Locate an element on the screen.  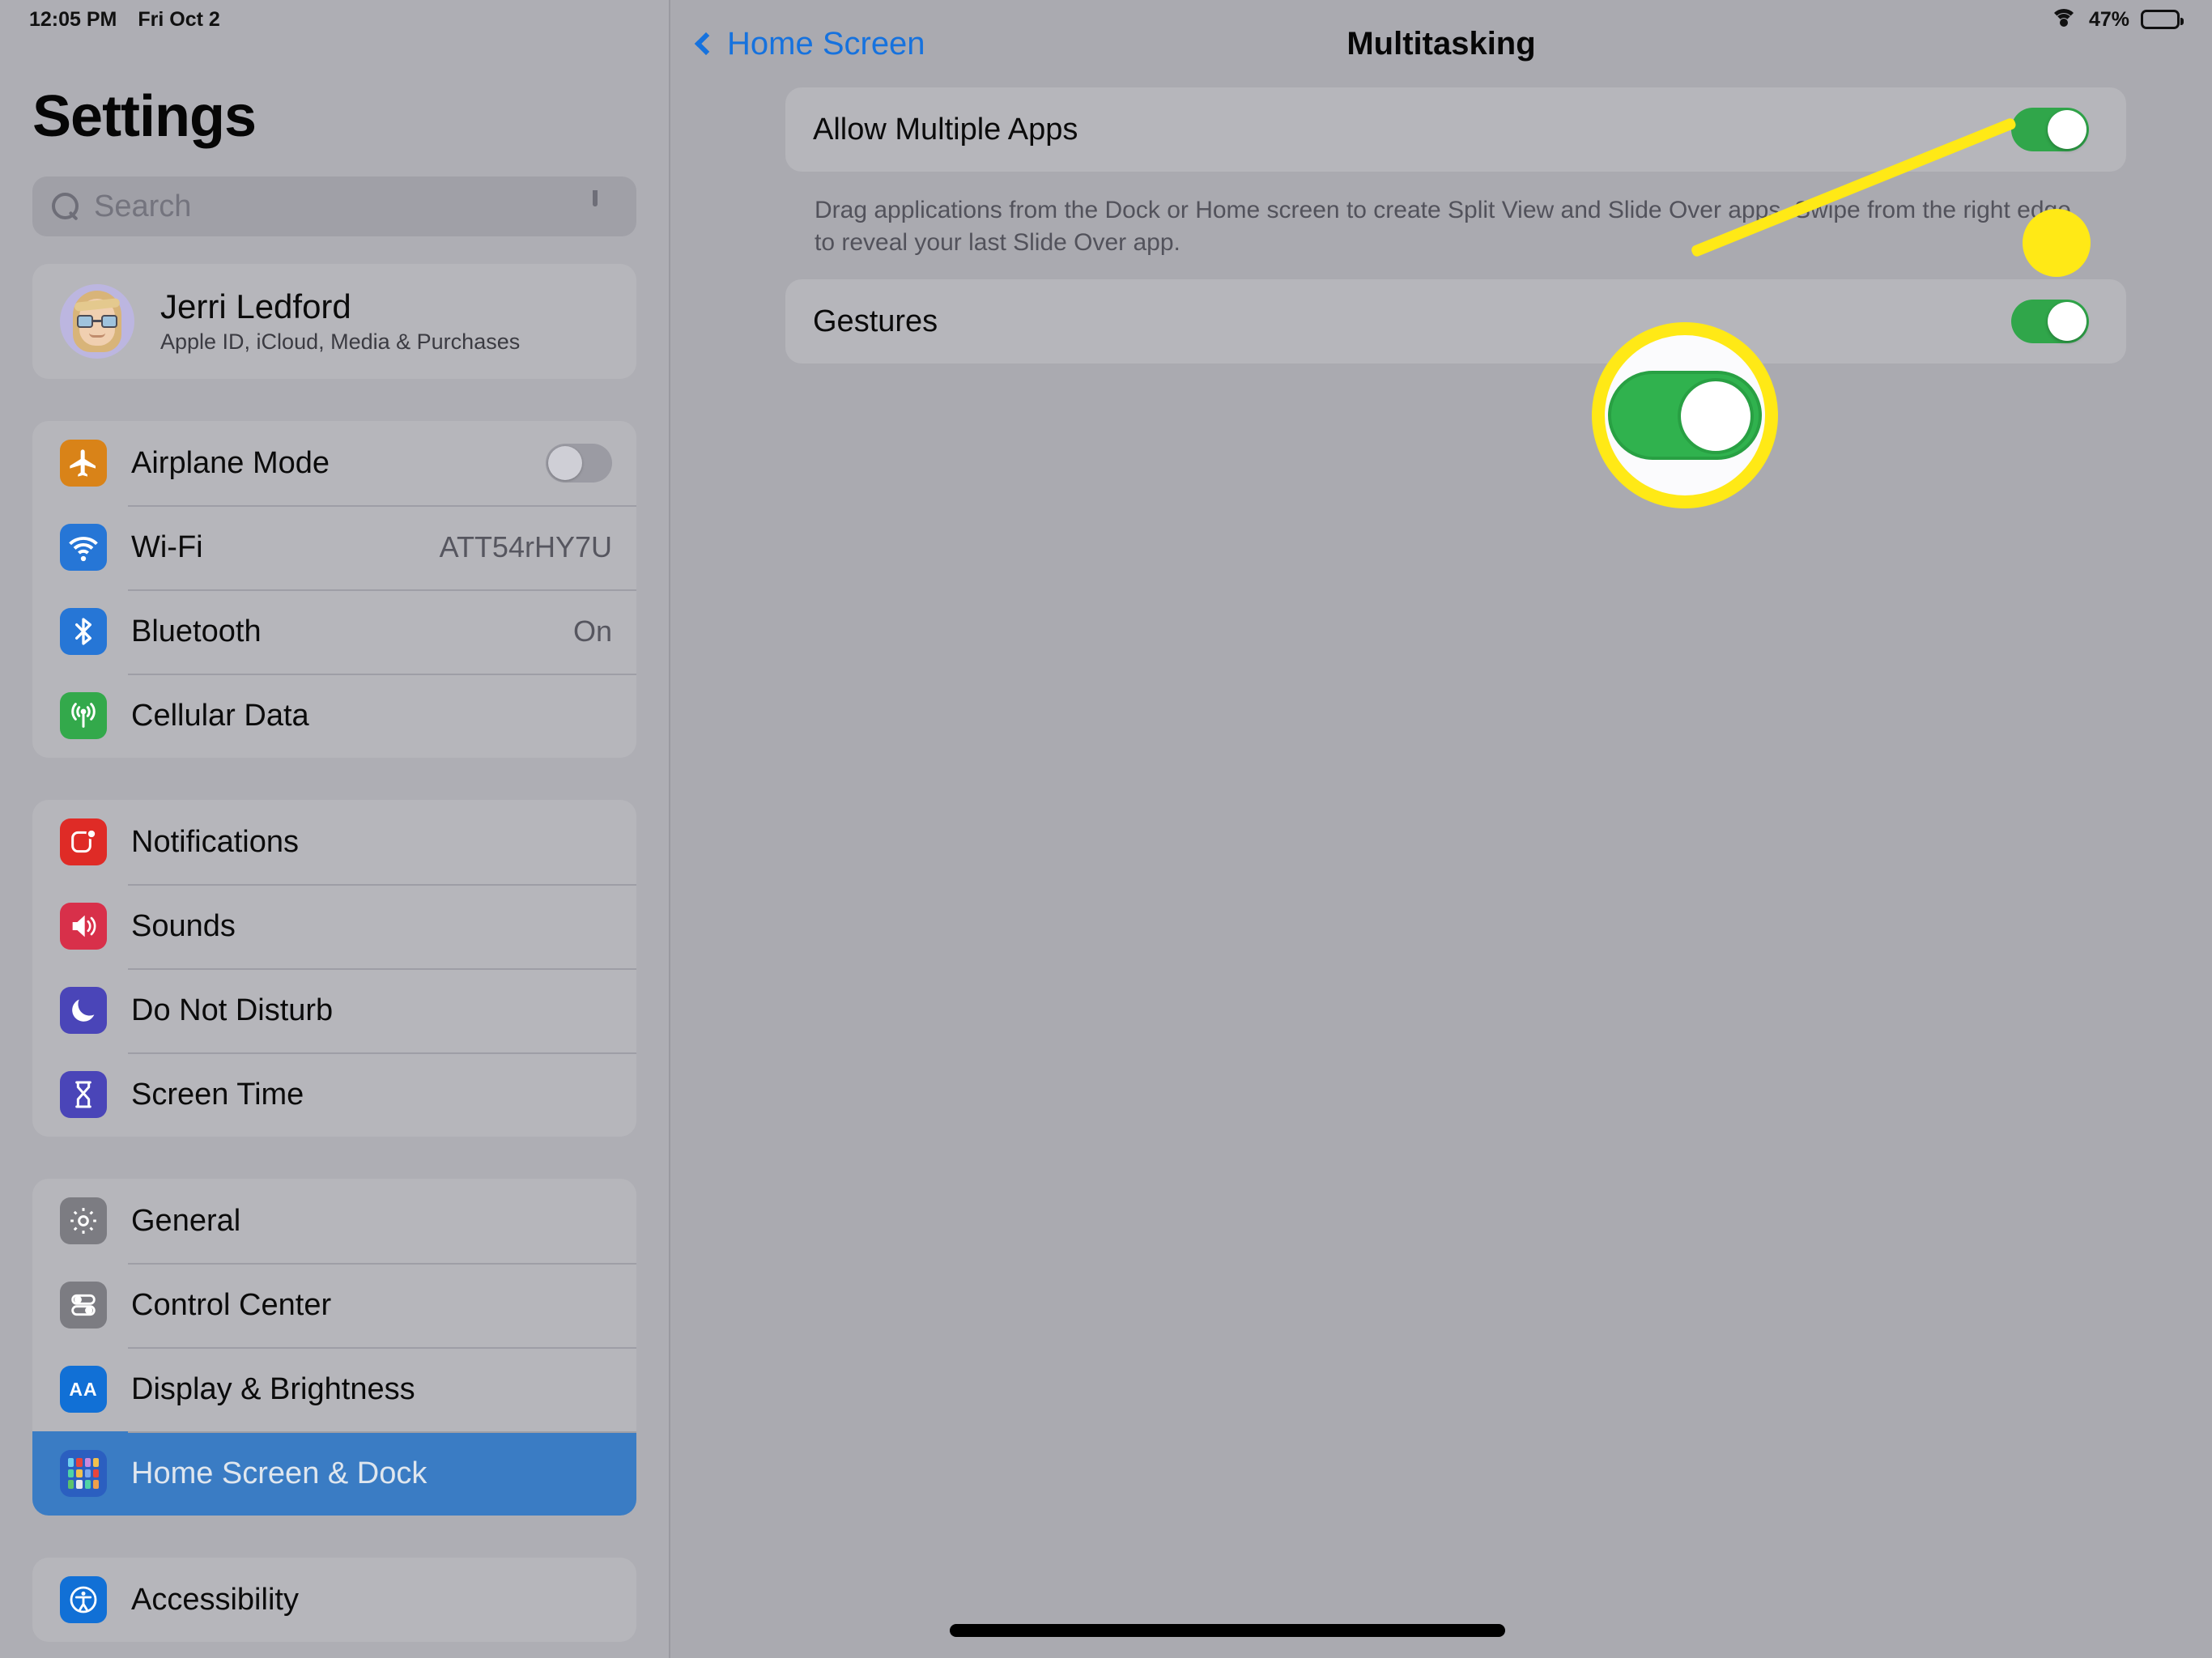
sidebar-item-label: Sounds is located at coordinates (184, 925).